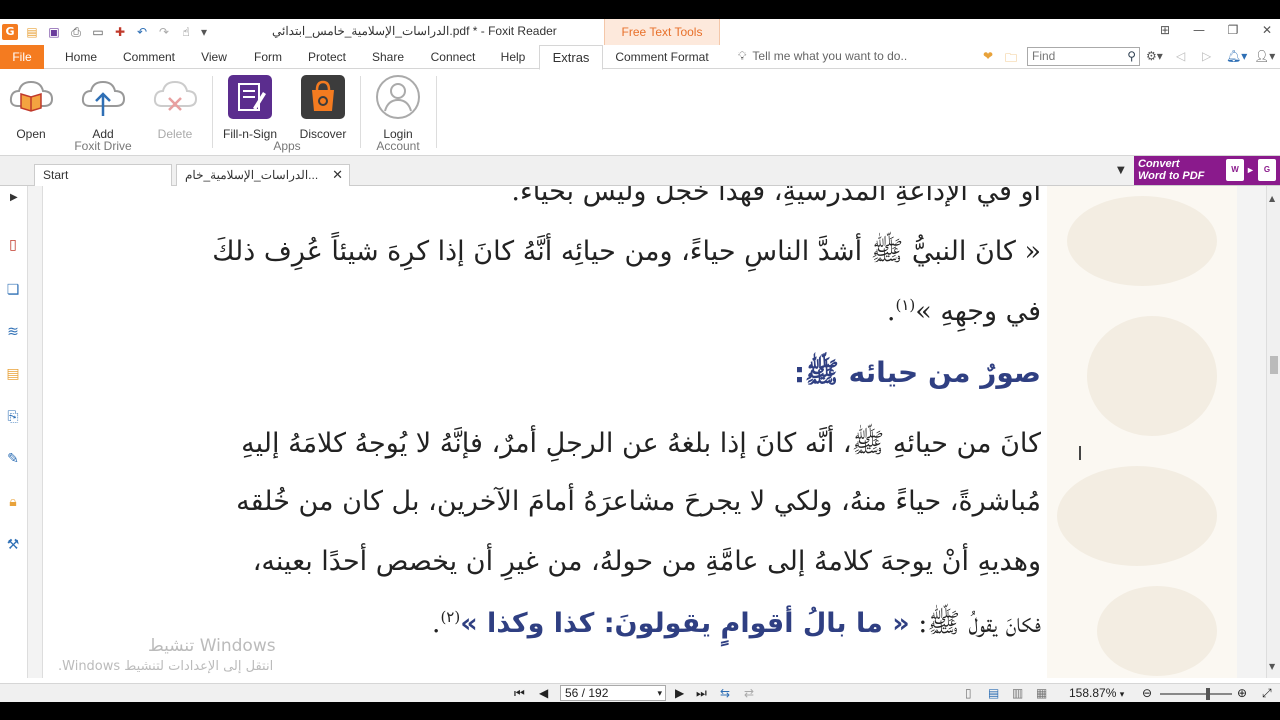 The image size is (1280, 720). What do you see at coordinates (993, 693) in the screenshot?
I see `continuous-view-icon: ▤` at bounding box center [993, 693].